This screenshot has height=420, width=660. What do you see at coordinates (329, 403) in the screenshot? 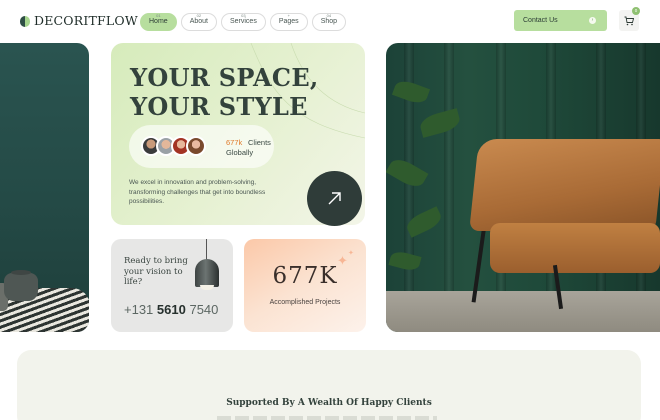
I see `clients-heading: Supported By A Wealth Of Happy Clients` at bounding box center [329, 403].